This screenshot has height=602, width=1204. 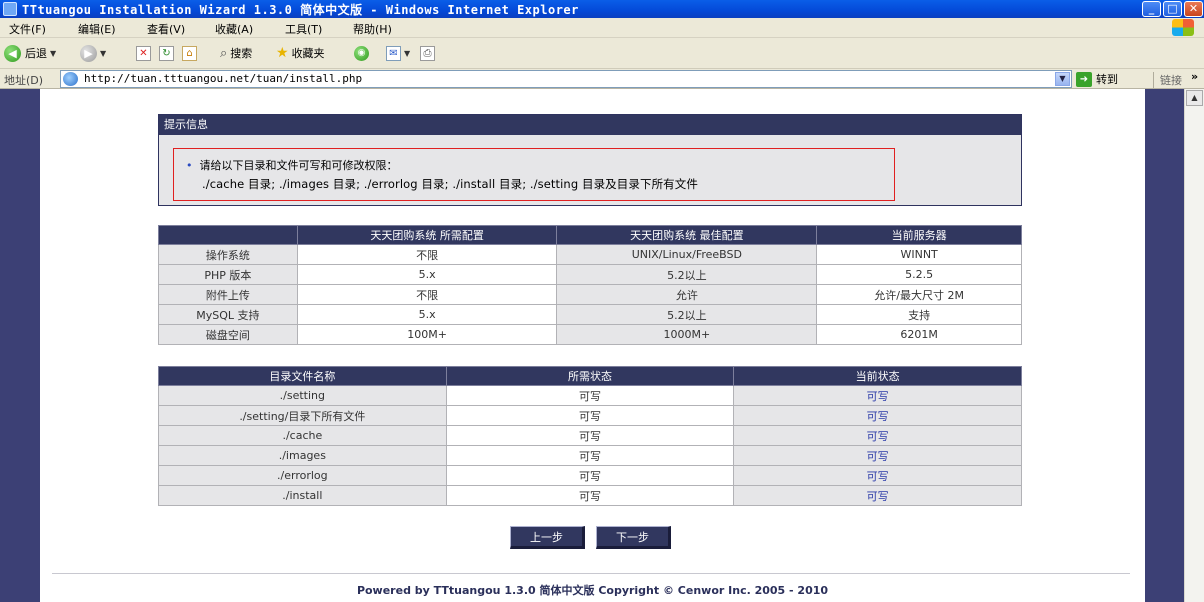 I want to click on address-dropdown-icon: ▼, so click(x=1062, y=79).